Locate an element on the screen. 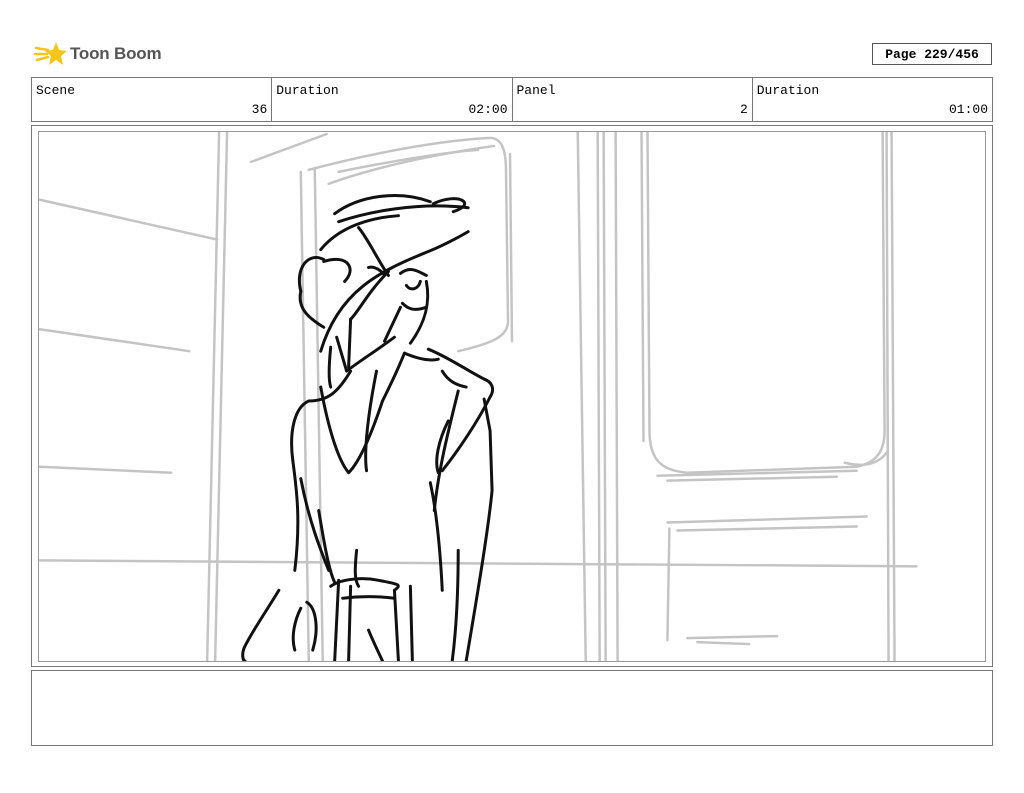 The image size is (1024, 793). scene-value: 36 is located at coordinates (259, 109).